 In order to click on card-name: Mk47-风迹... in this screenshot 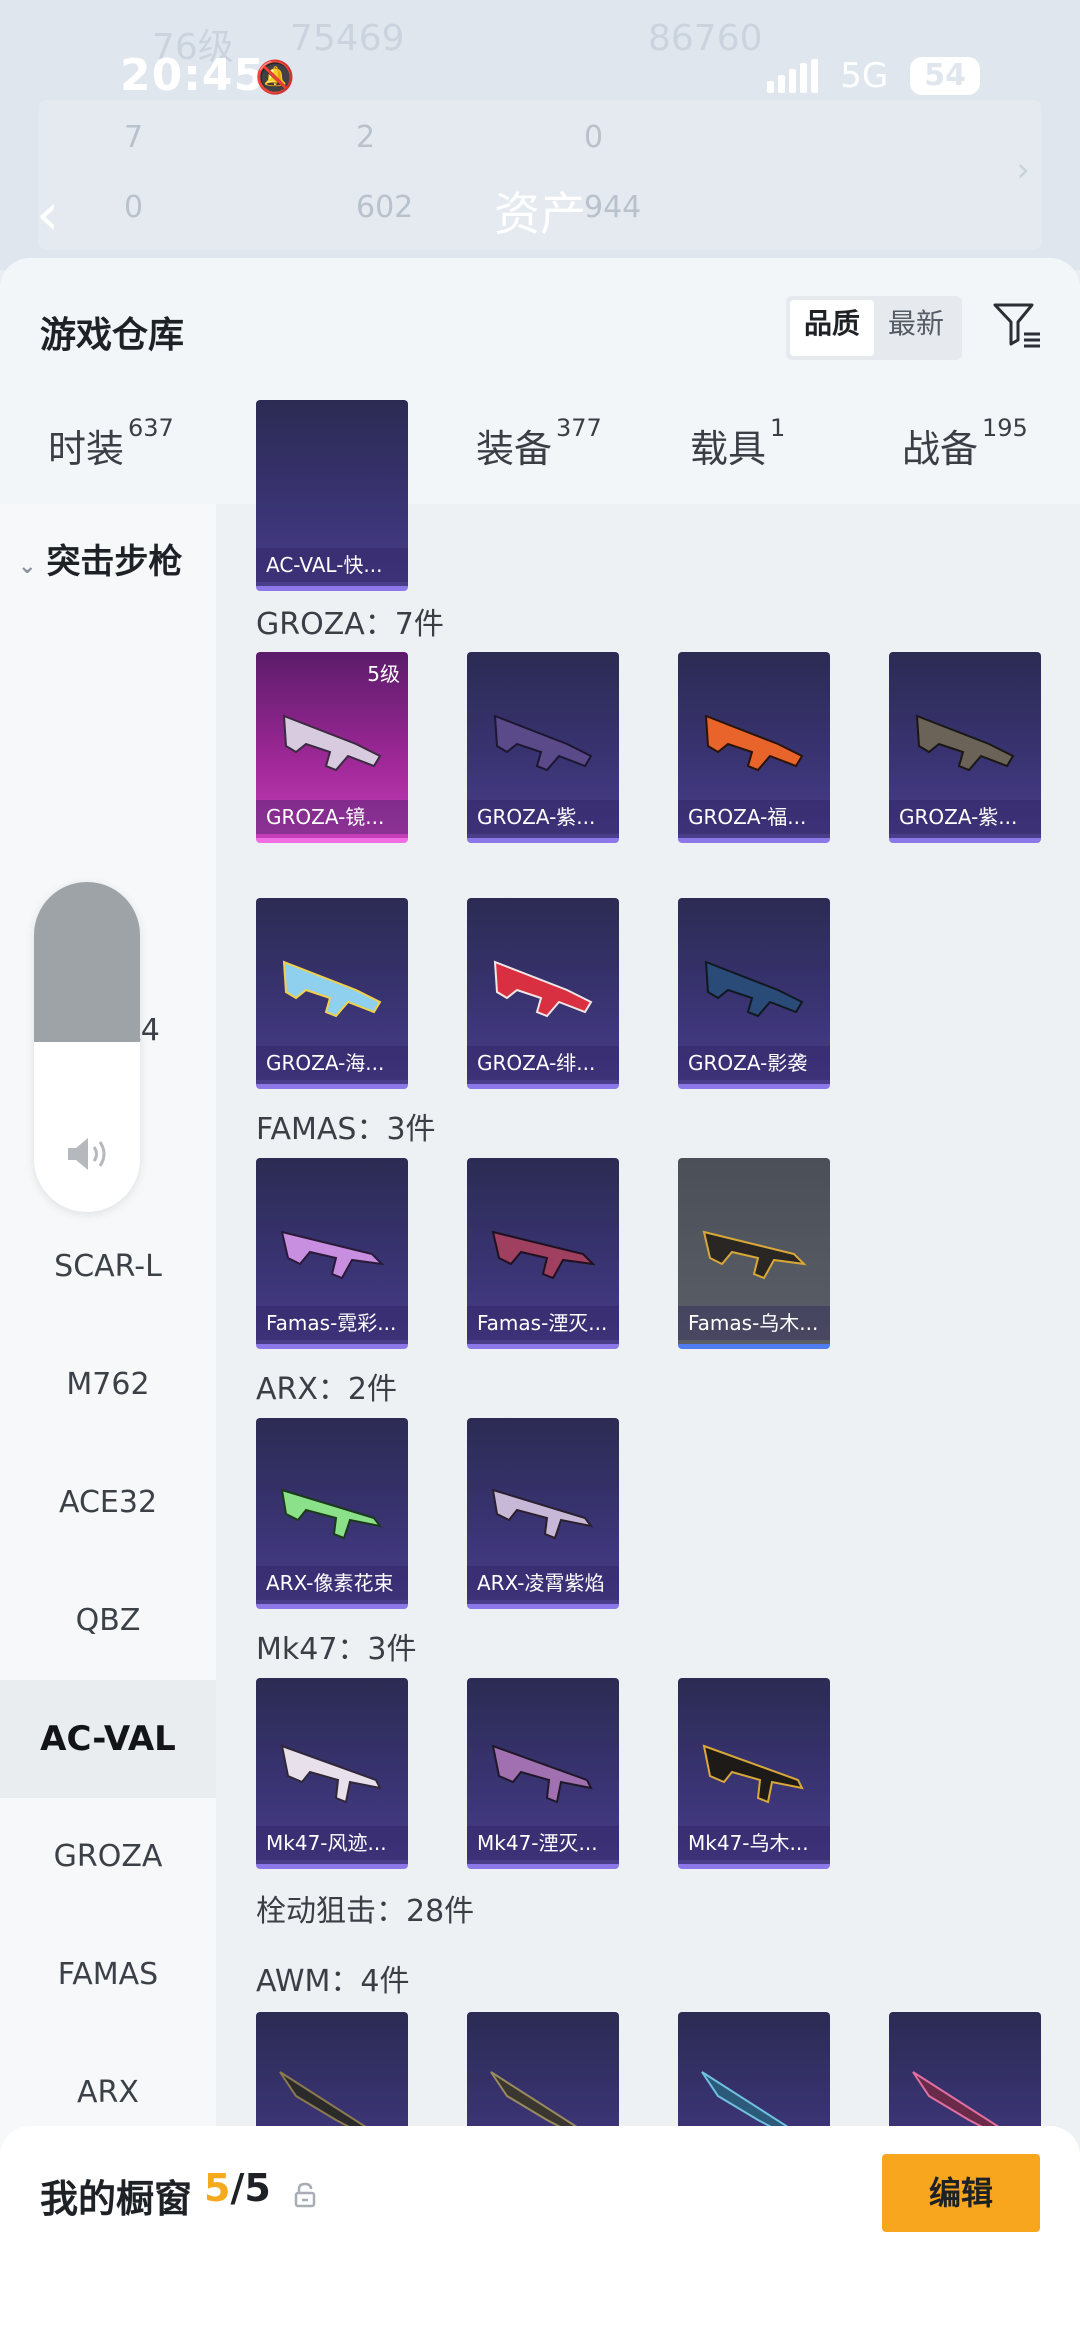, I will do `click(332, 1843)`.